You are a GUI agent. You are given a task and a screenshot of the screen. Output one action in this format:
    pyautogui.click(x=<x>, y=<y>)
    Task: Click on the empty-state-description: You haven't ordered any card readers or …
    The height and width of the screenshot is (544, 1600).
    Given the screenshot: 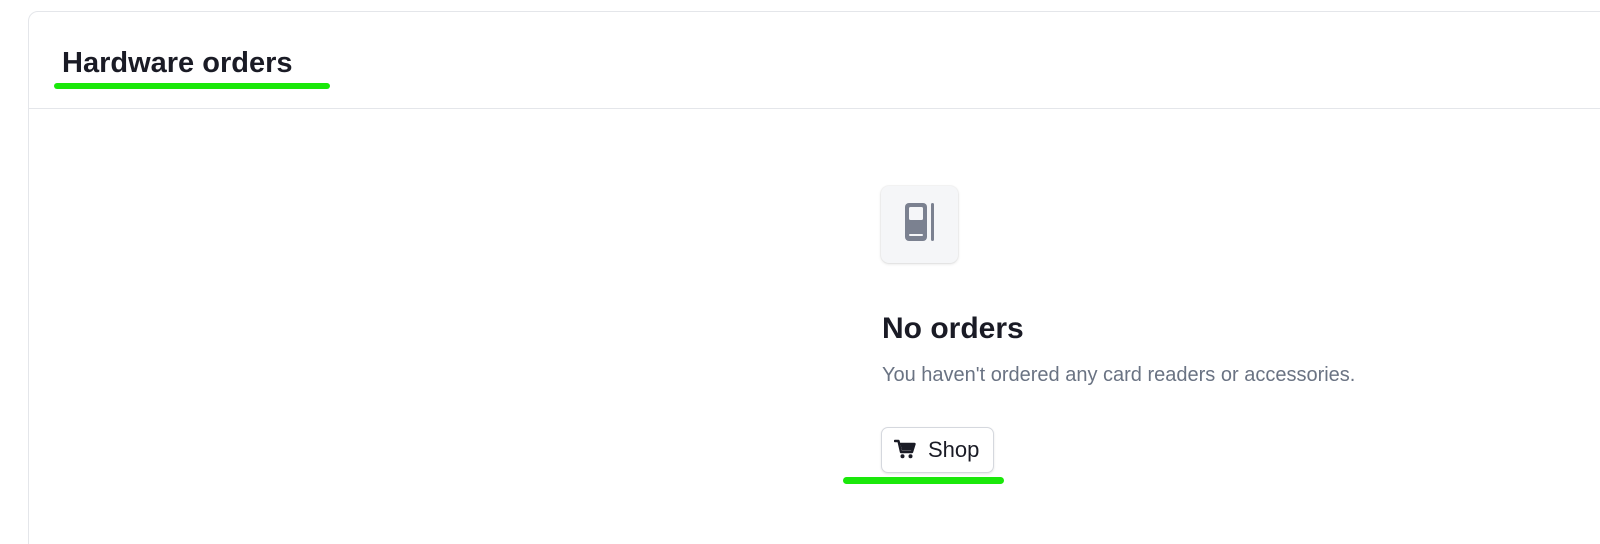 What is the action you would take?
    pyautogui.click(x=1119, y=375)
    